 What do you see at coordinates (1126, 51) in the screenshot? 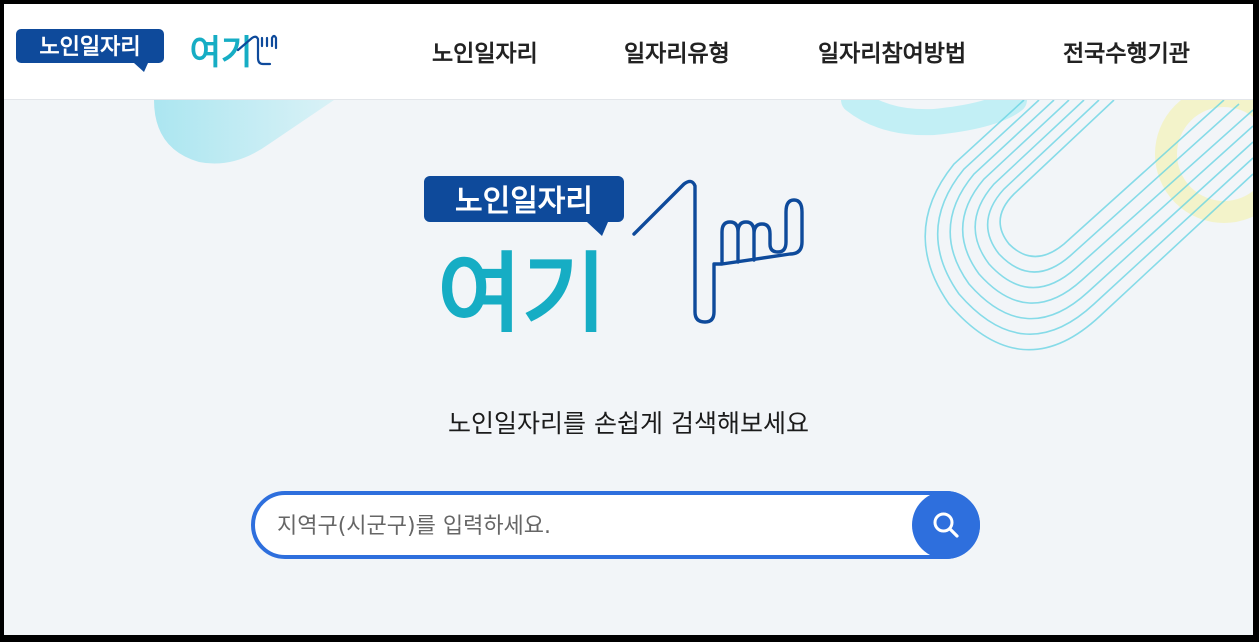
I see `nav-item-agencies: 전국수행기관` at bounding box center [1126, 51].